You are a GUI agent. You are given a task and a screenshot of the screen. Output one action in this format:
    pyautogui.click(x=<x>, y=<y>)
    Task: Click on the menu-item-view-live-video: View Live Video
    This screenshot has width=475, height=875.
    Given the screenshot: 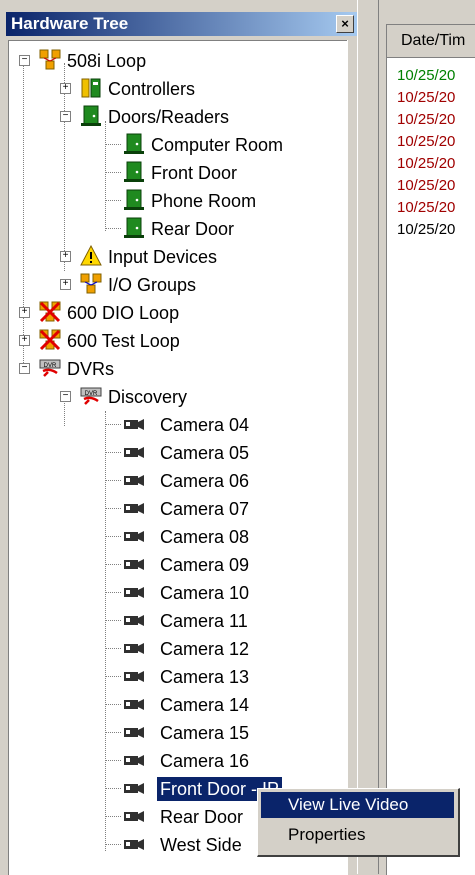 What is the action you would take?
    pyautogui.click(x=357, y=805)
    